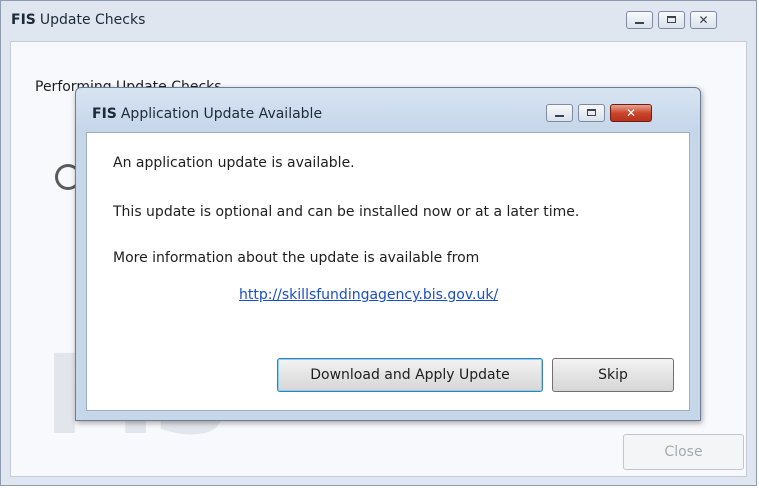  I want to click on window-caption-buttons: ✕, so click(669, 20).